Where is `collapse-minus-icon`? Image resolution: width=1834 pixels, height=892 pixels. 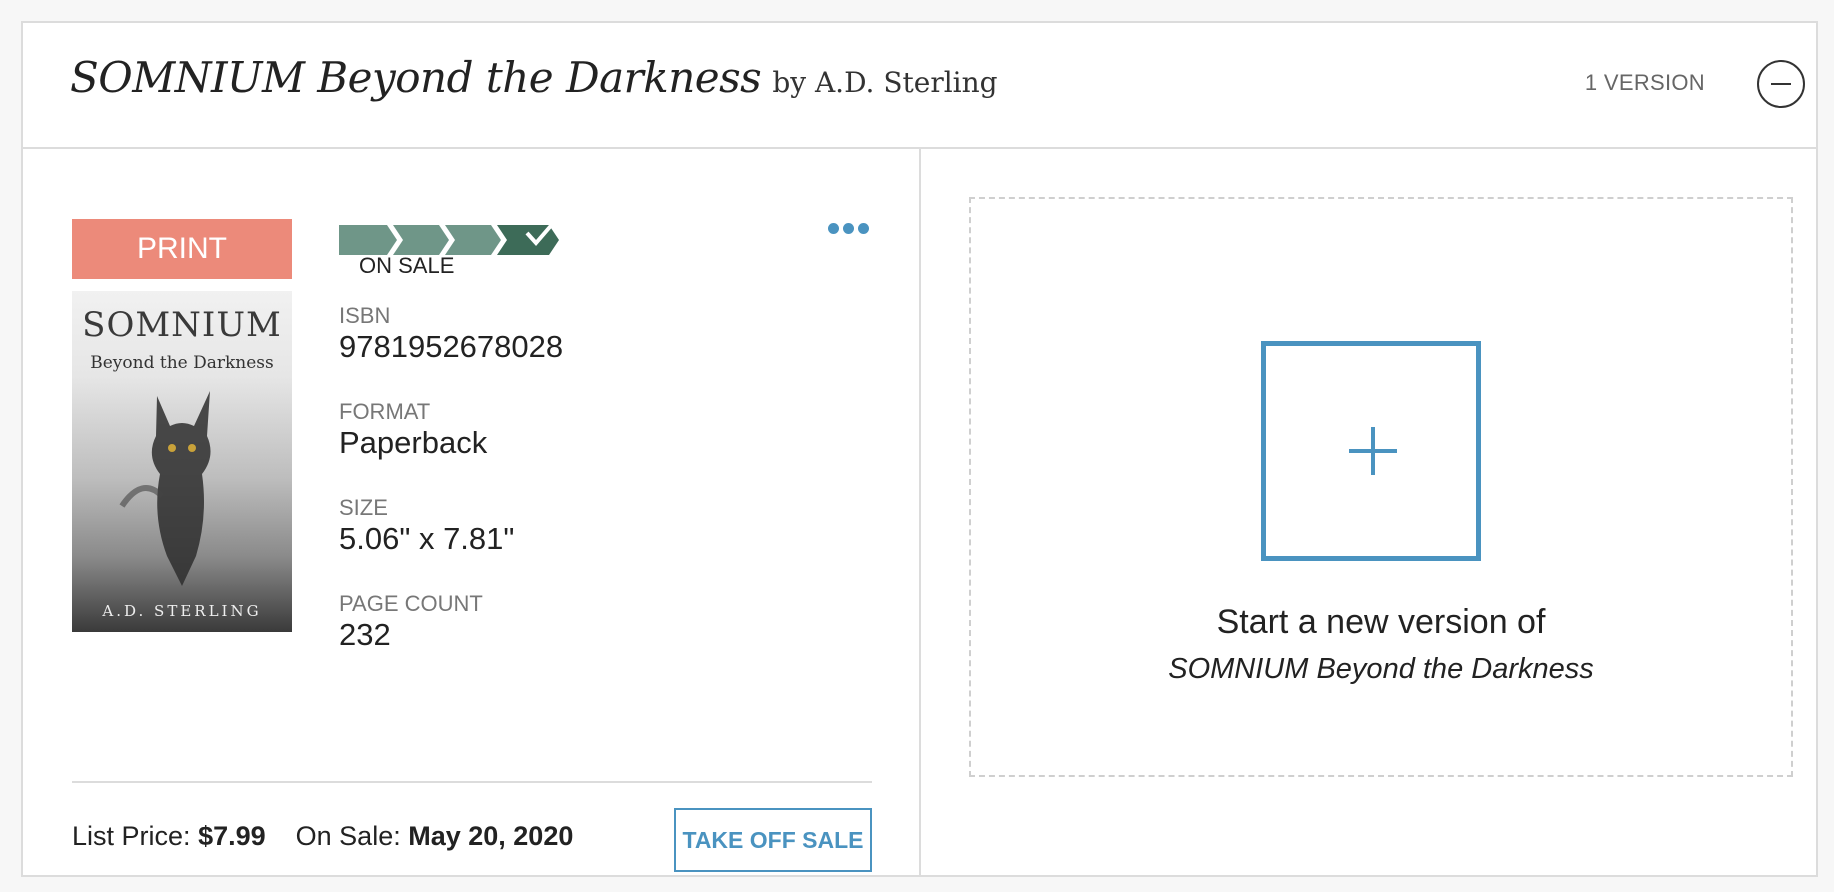
collapse-minus-icon is located at coordinates (1781, 84).